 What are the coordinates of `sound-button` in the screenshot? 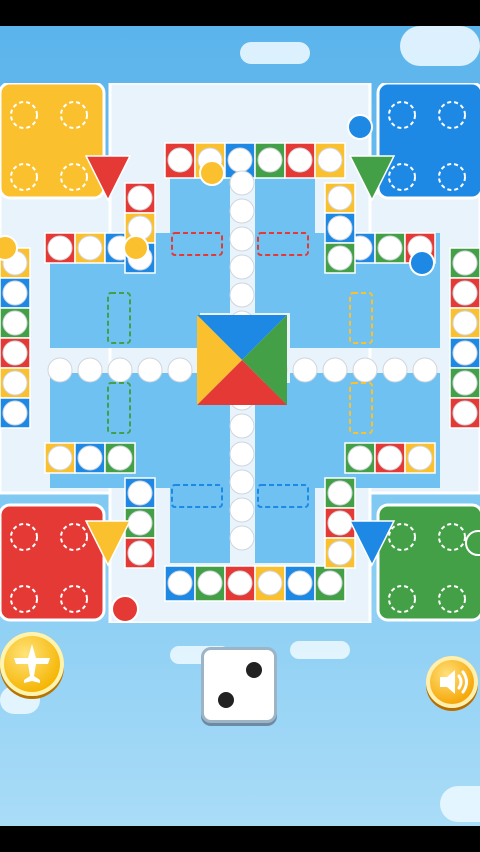 It's located at (452, 682).